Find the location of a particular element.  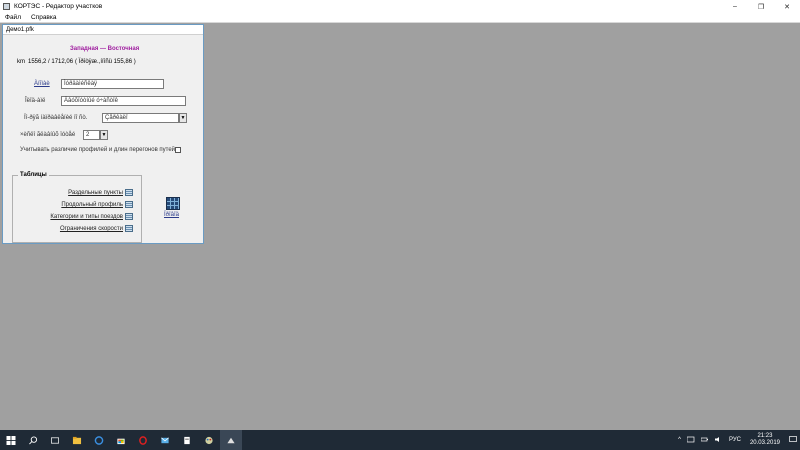

opera-icon is located at coordinates (143, 440).